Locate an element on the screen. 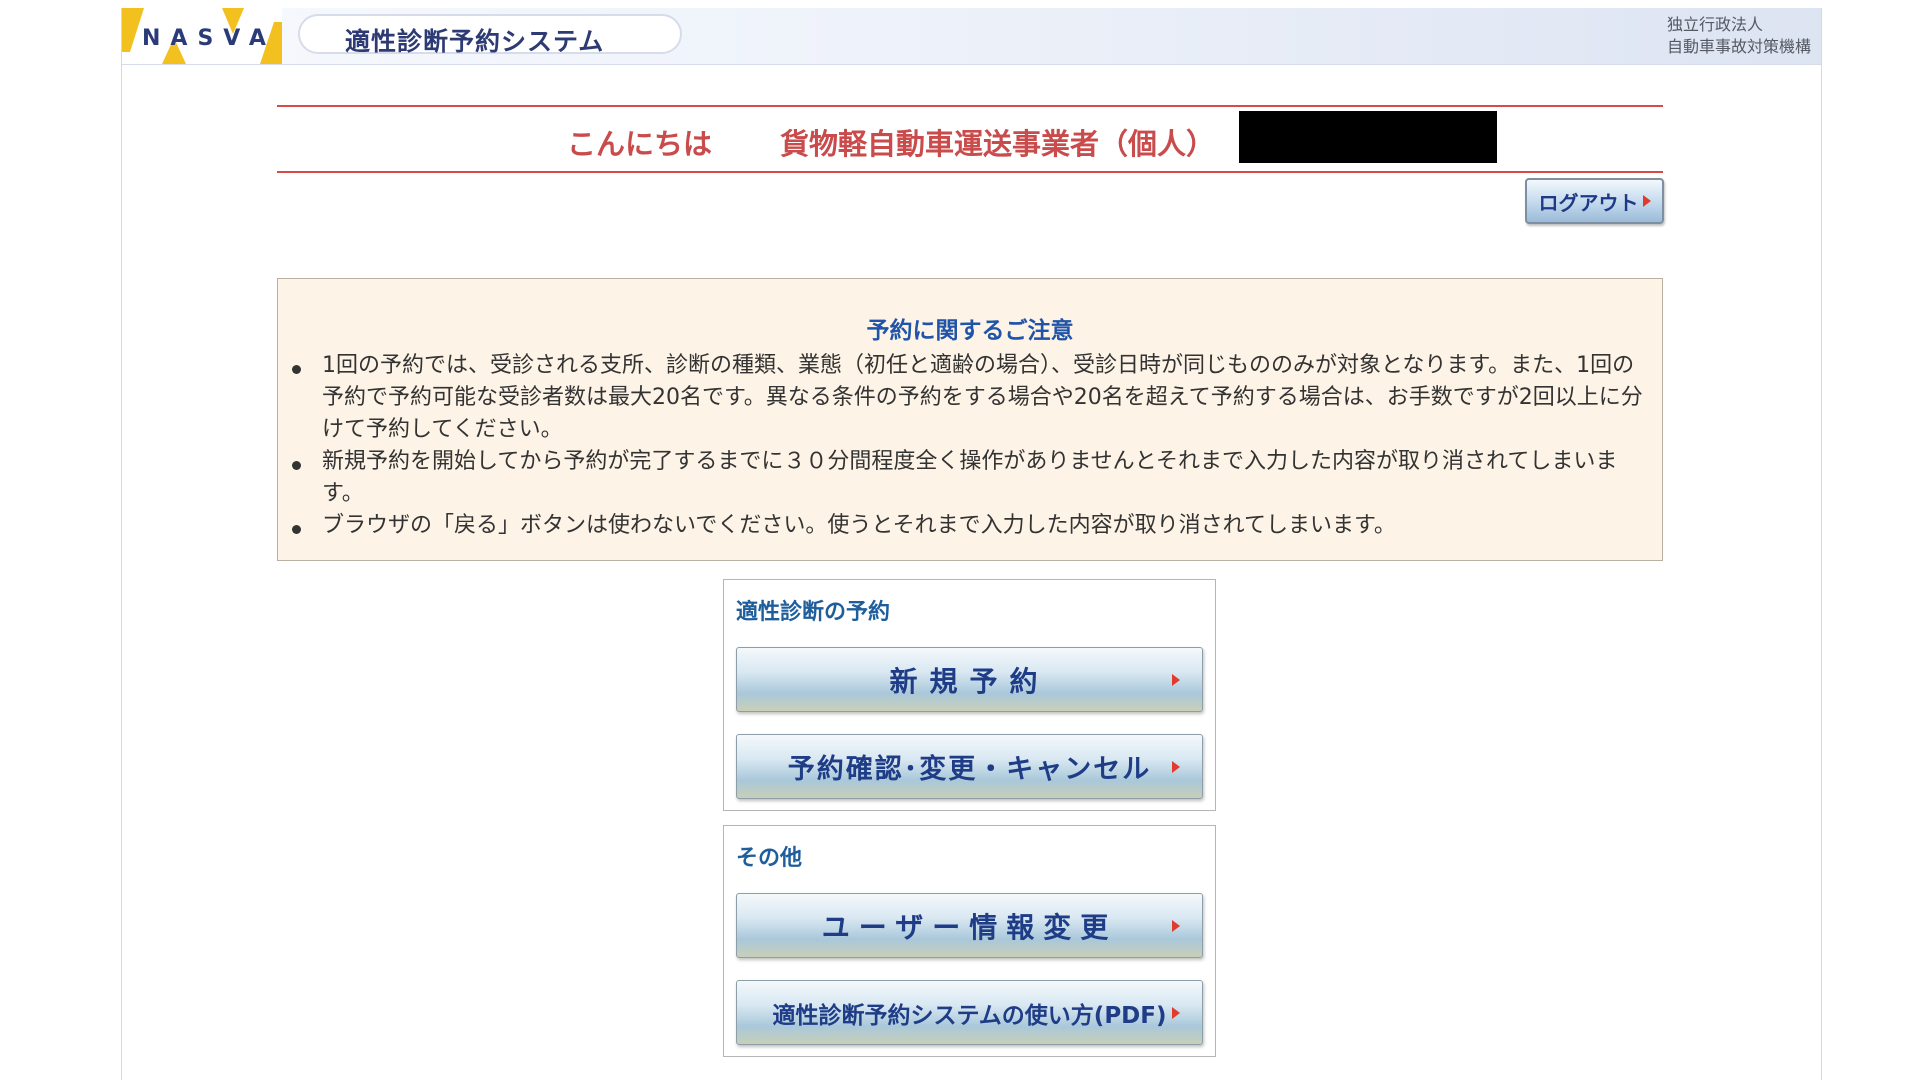 Image resolution: width=1920 pixels, height=1080 pixels. manual-pdf-label: 適性診断予約システムの使い方(PDF) is located at coordinates (969, 1015).